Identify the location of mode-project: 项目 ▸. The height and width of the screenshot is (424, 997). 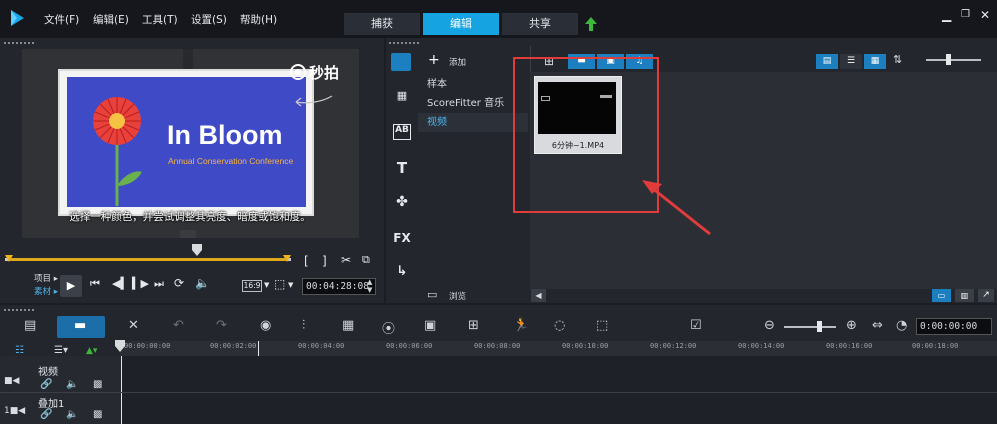
(46, 278).